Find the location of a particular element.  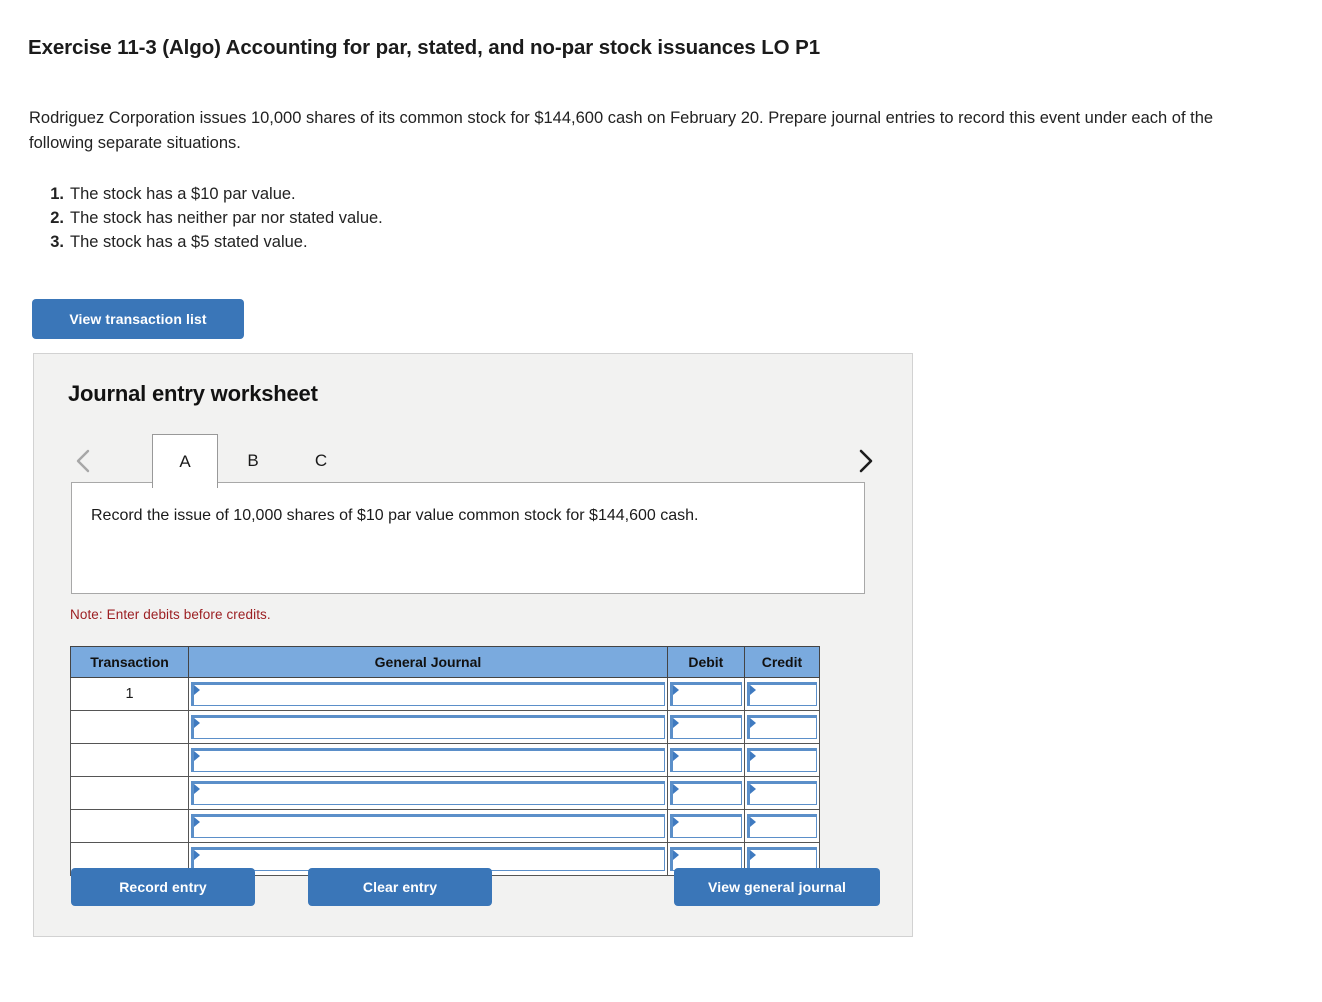

column-header-debit: Debit is located at coordinates (705, 662).